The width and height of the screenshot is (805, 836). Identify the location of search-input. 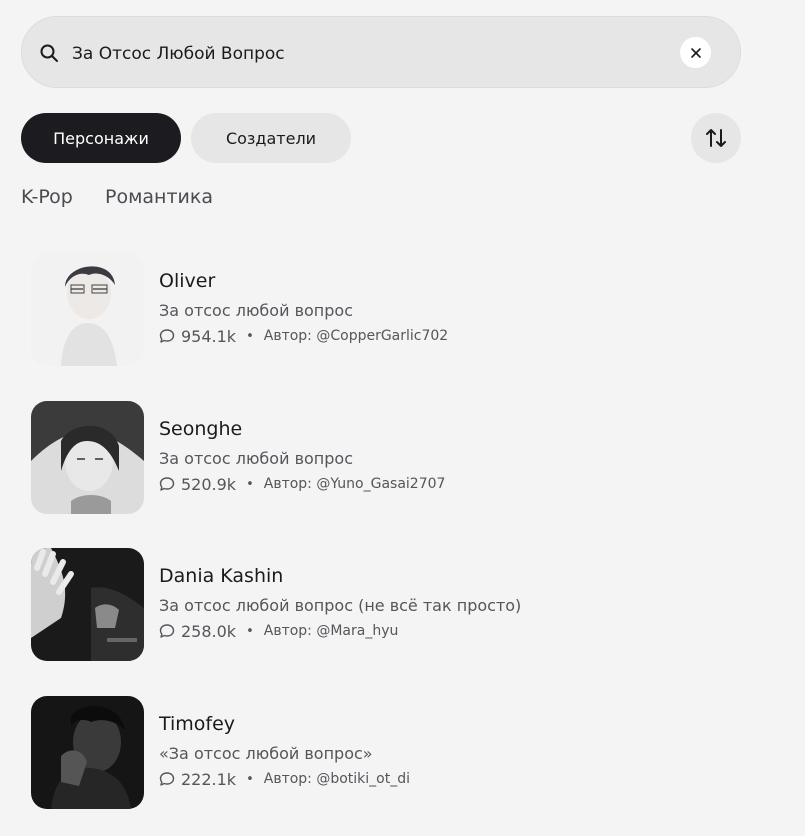
(367, 54).